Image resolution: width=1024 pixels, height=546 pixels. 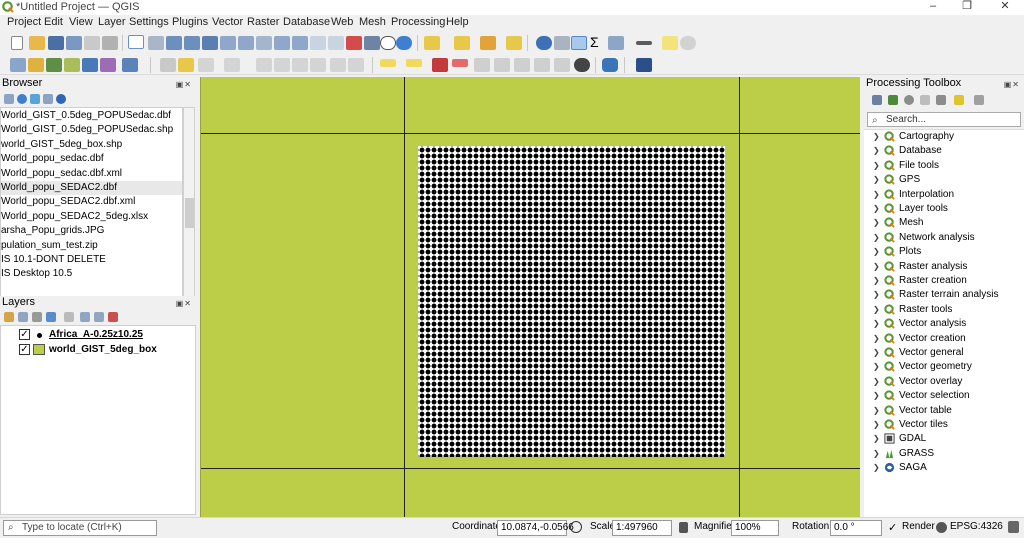 What do you see at coordinates (388, 43) in the screenshot?
I see `temporal-controller-icon` at bounding box center [388, 43].